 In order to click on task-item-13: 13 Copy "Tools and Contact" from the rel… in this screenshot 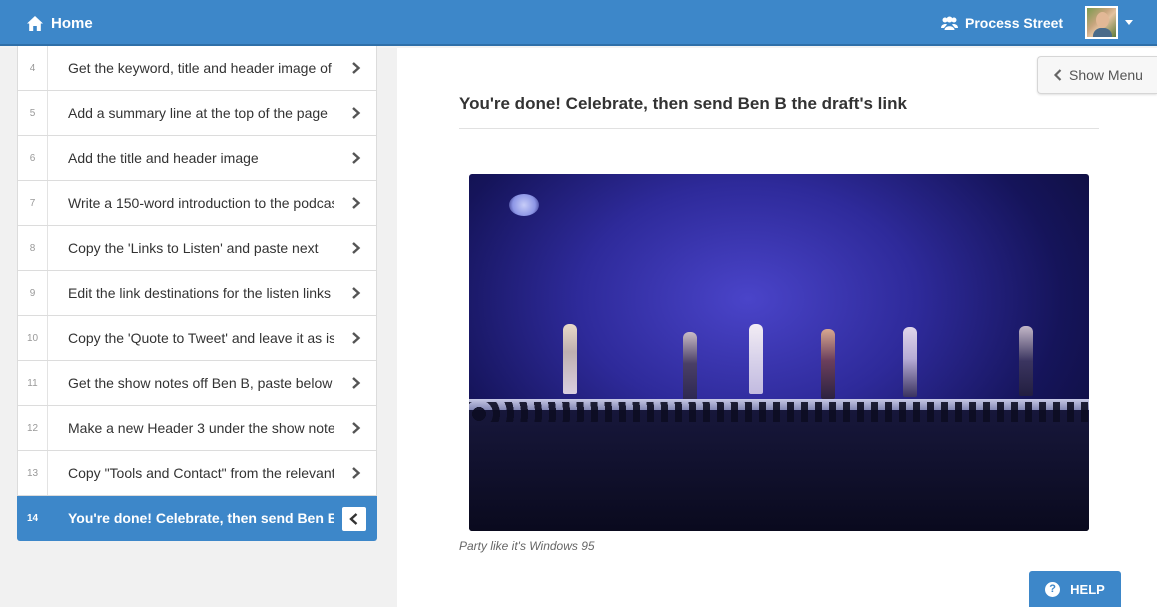, I will do `click(197, 473)`.